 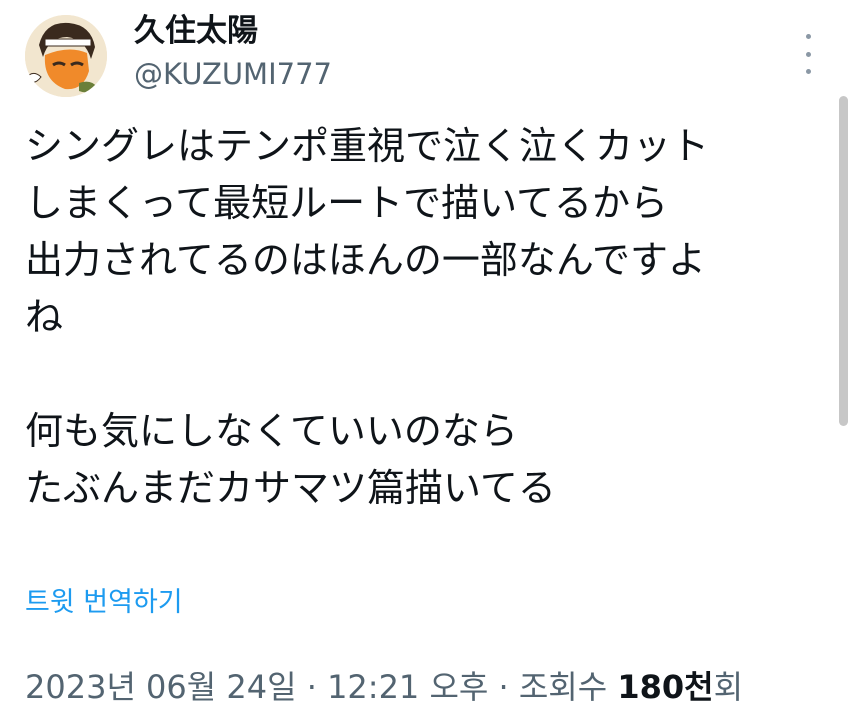 What do you see at coordinates (161, 687) in the screenshot?
I see `tweet-date: 2023년 06월 24일` at bounding box center [161, 687].